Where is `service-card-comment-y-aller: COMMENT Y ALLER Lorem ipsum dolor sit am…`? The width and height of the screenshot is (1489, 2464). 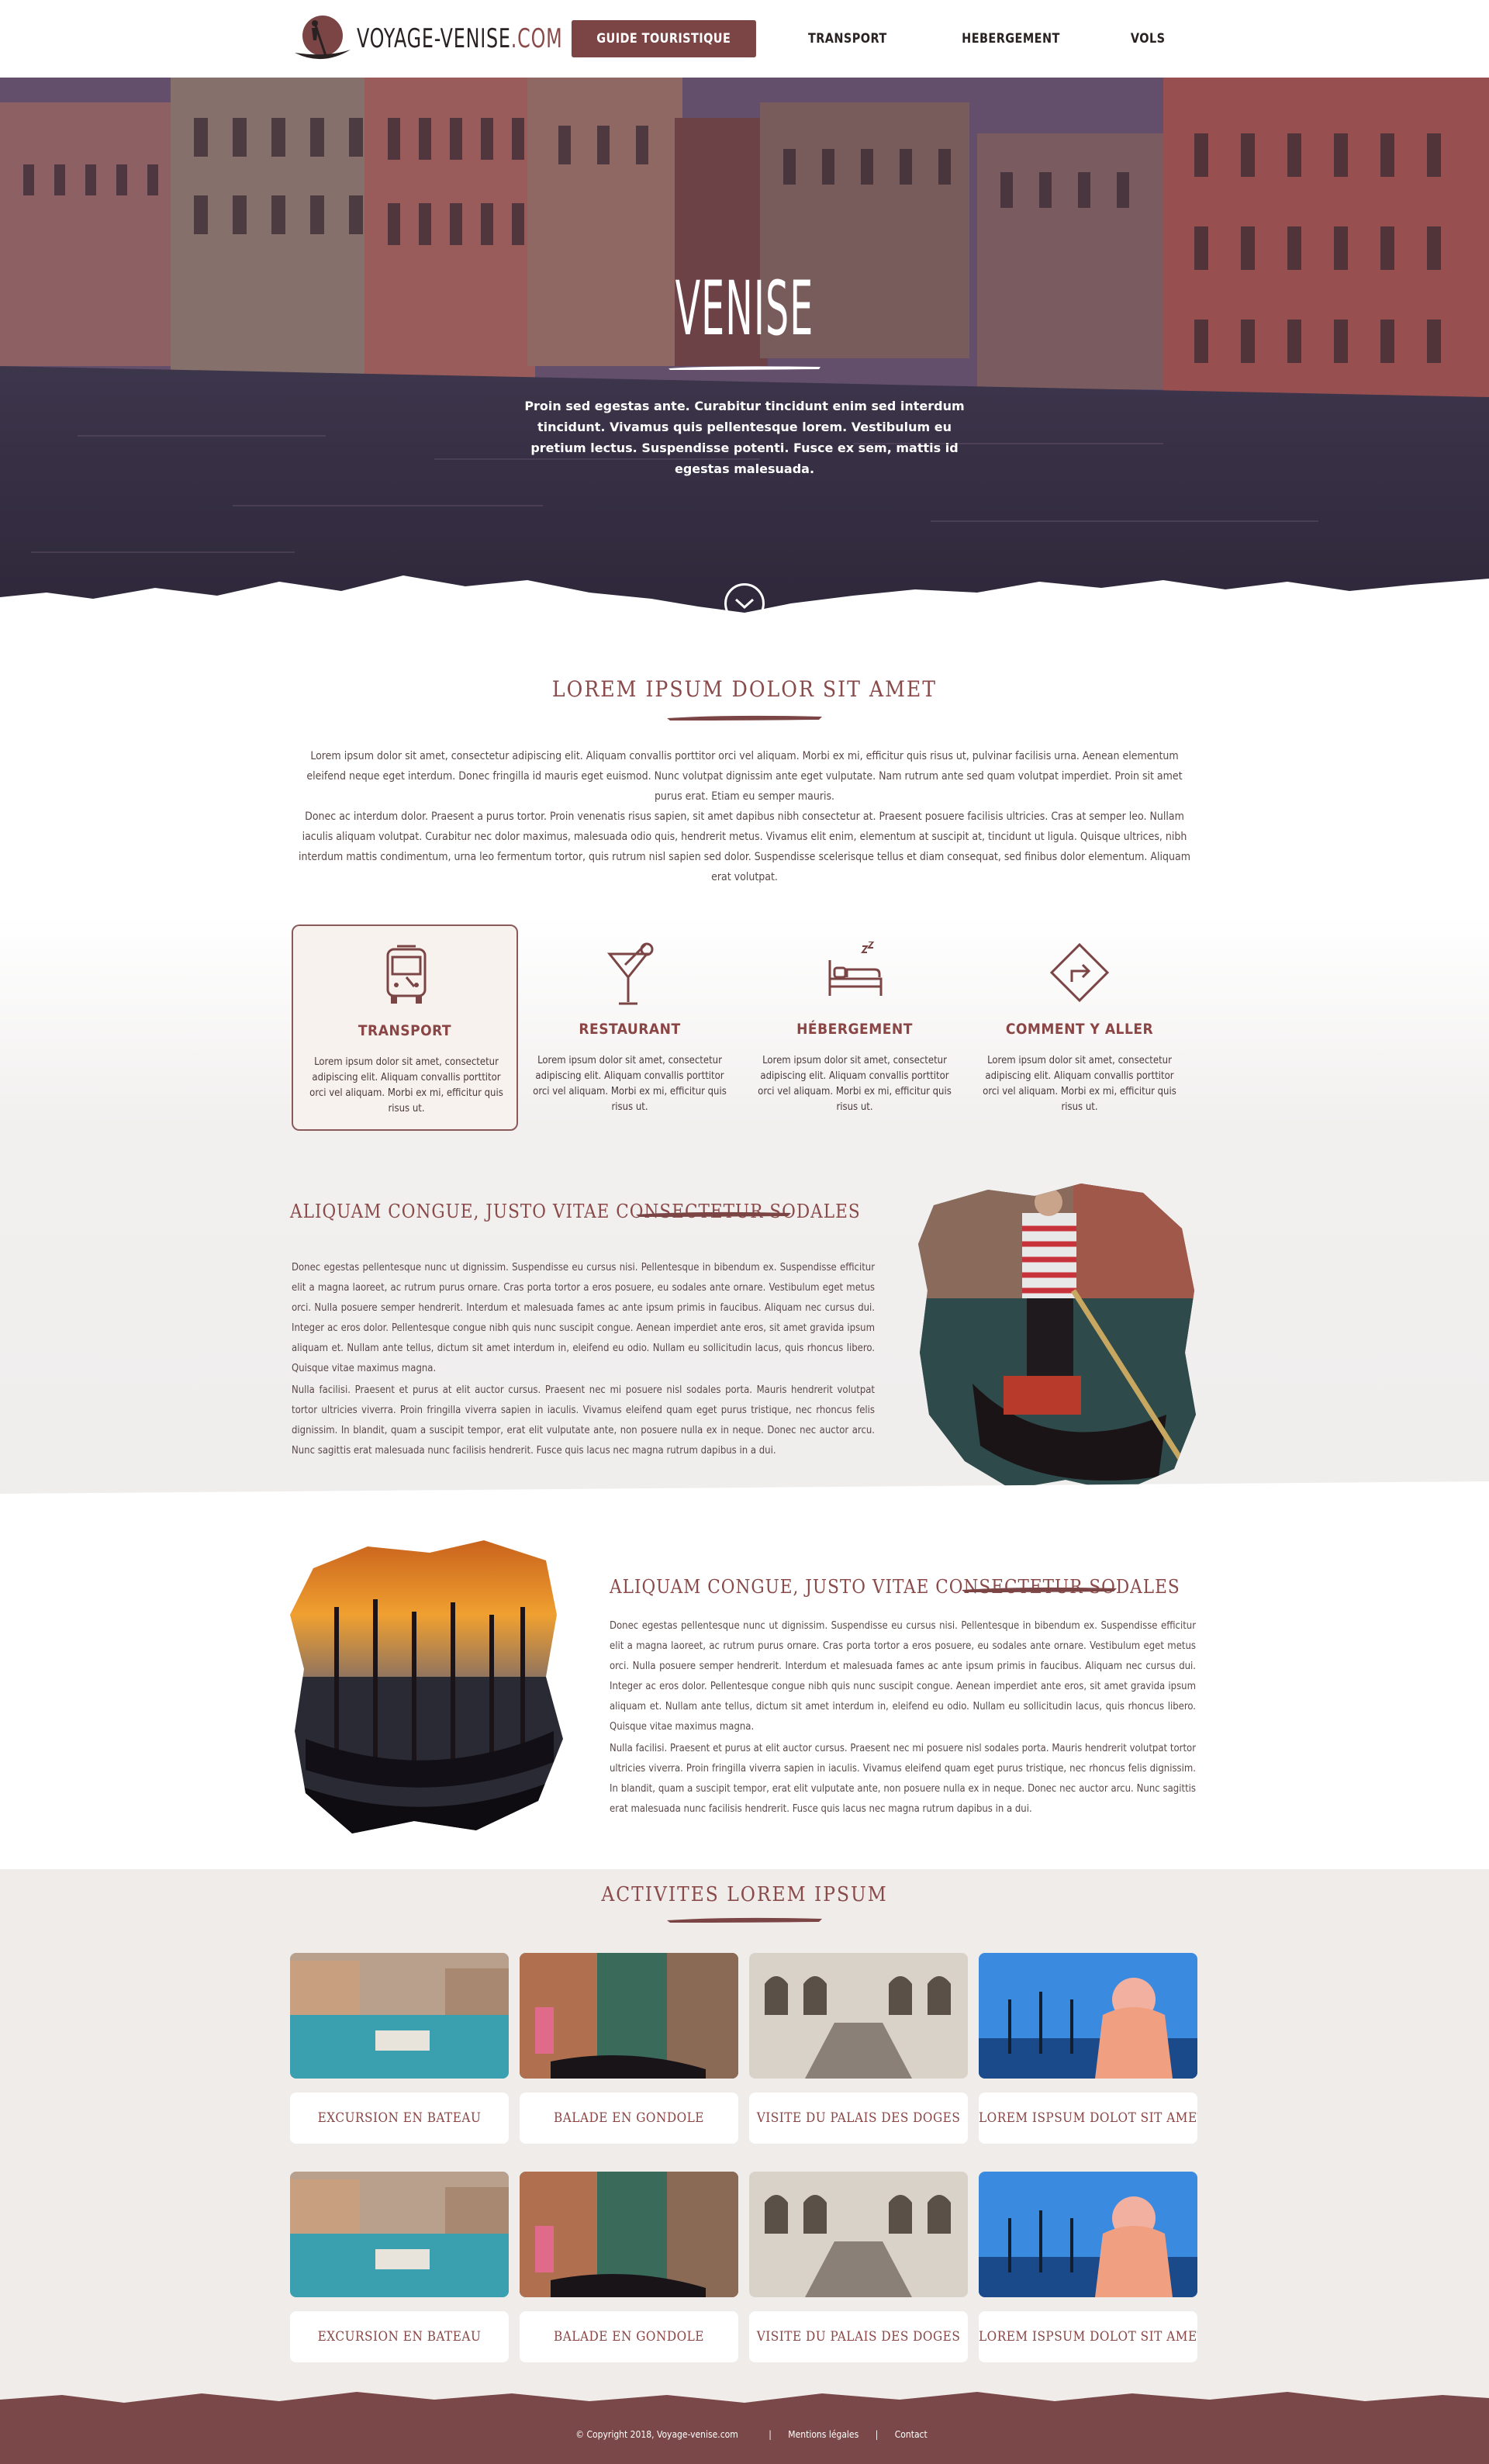
service-card-comment-y-aller: COMMENT Y ALLER Lorem ipsum dolor sit am… is located at coordinates (1079, 1027).